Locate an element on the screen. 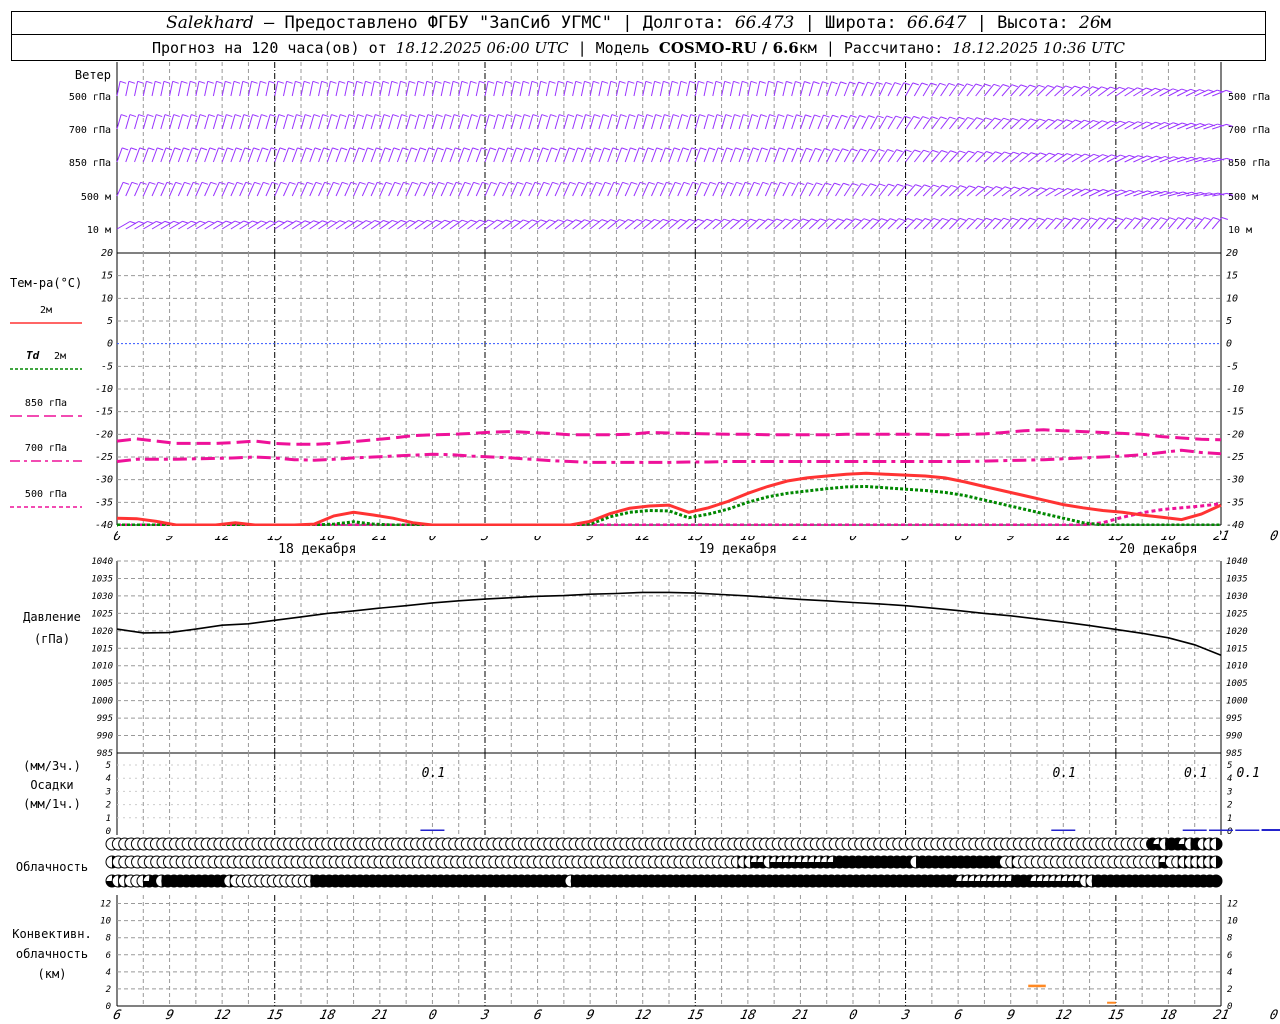  temp-tick-right: -35 is located at coordinates (1235, 502).